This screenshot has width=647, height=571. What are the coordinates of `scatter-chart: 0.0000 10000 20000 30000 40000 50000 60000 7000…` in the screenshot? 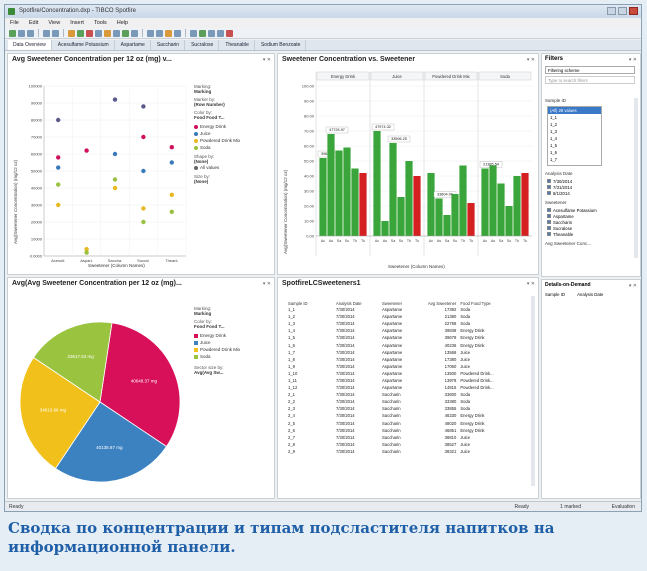 It's located at (106, 168).